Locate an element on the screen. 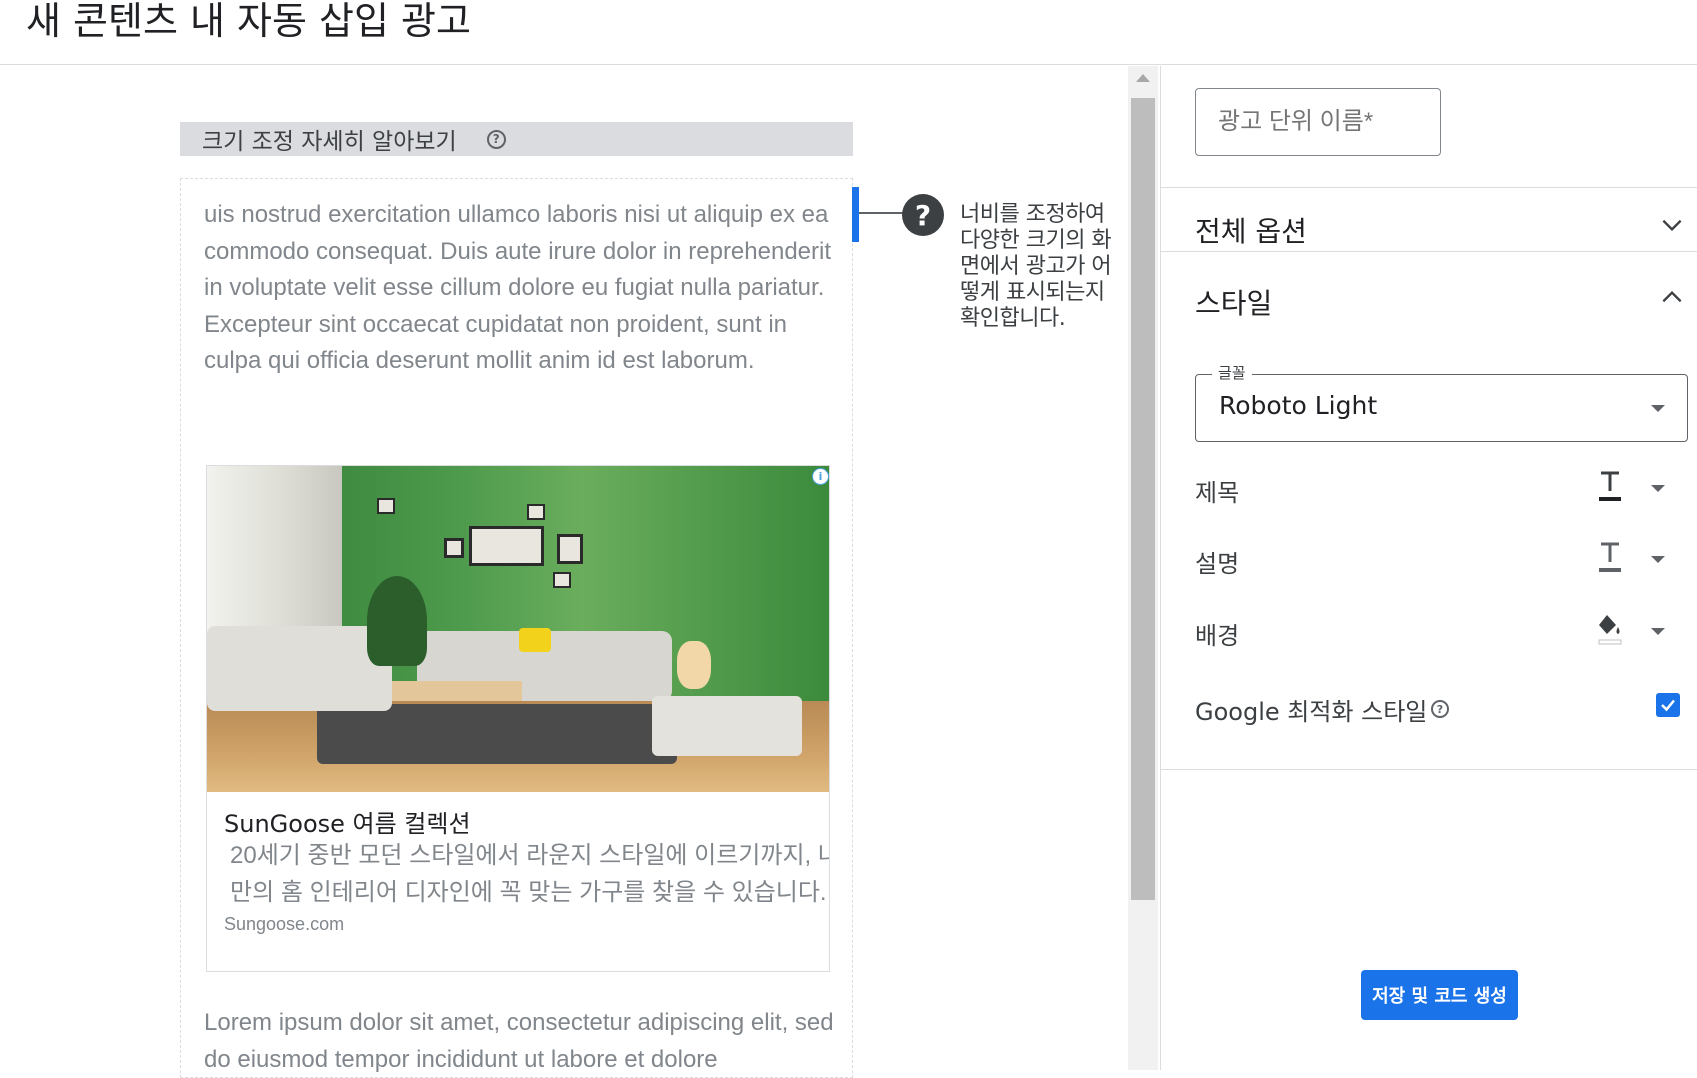 The image size is (1697, 1078). resize-learn-more-link: 크기 조정 자세히 알아보기 is located at coordinates (329, 139).